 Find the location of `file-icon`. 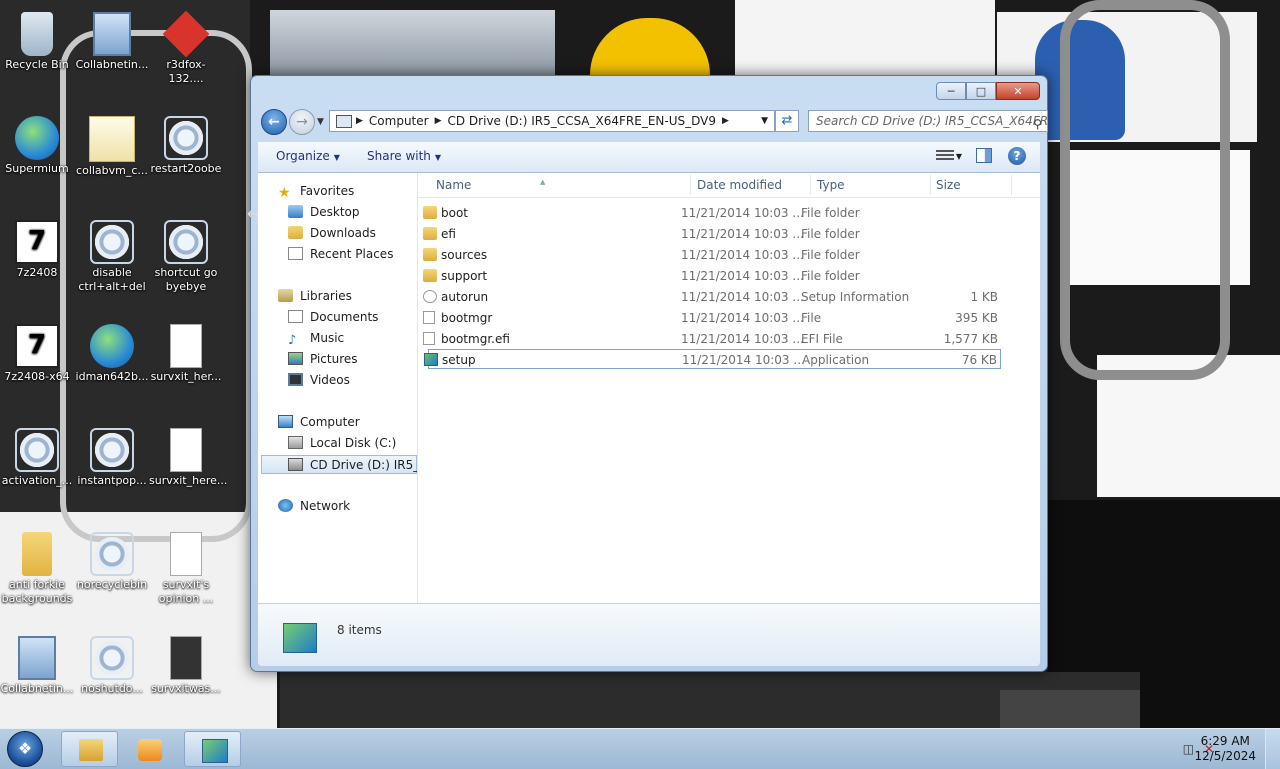

file-icon is located at coordinates (429, 317).